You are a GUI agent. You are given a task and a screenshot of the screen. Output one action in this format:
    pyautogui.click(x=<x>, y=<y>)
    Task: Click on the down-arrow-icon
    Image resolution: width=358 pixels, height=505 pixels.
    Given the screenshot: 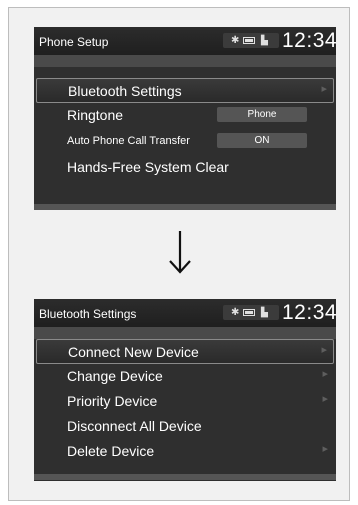 What is the action you would take?
    pyautogui.click(x=180, y=252)
    